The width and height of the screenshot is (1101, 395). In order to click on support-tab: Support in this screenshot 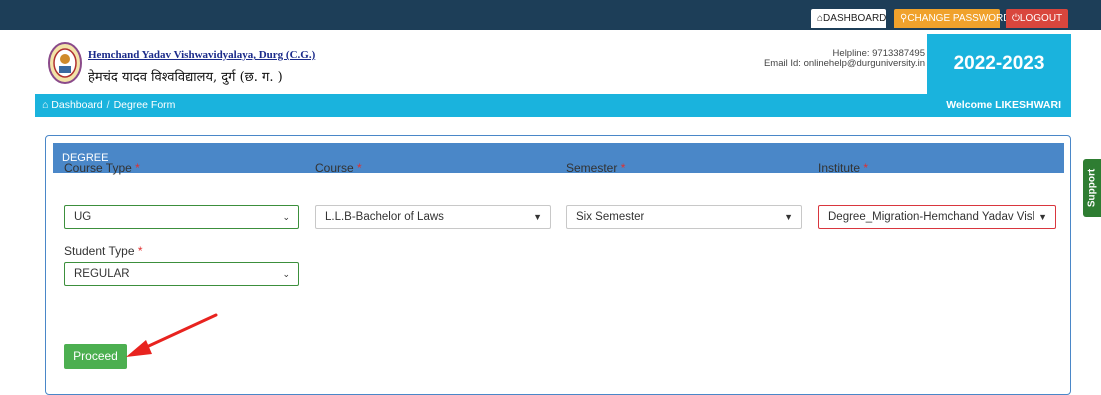, I will do `click(1092, 188)`.